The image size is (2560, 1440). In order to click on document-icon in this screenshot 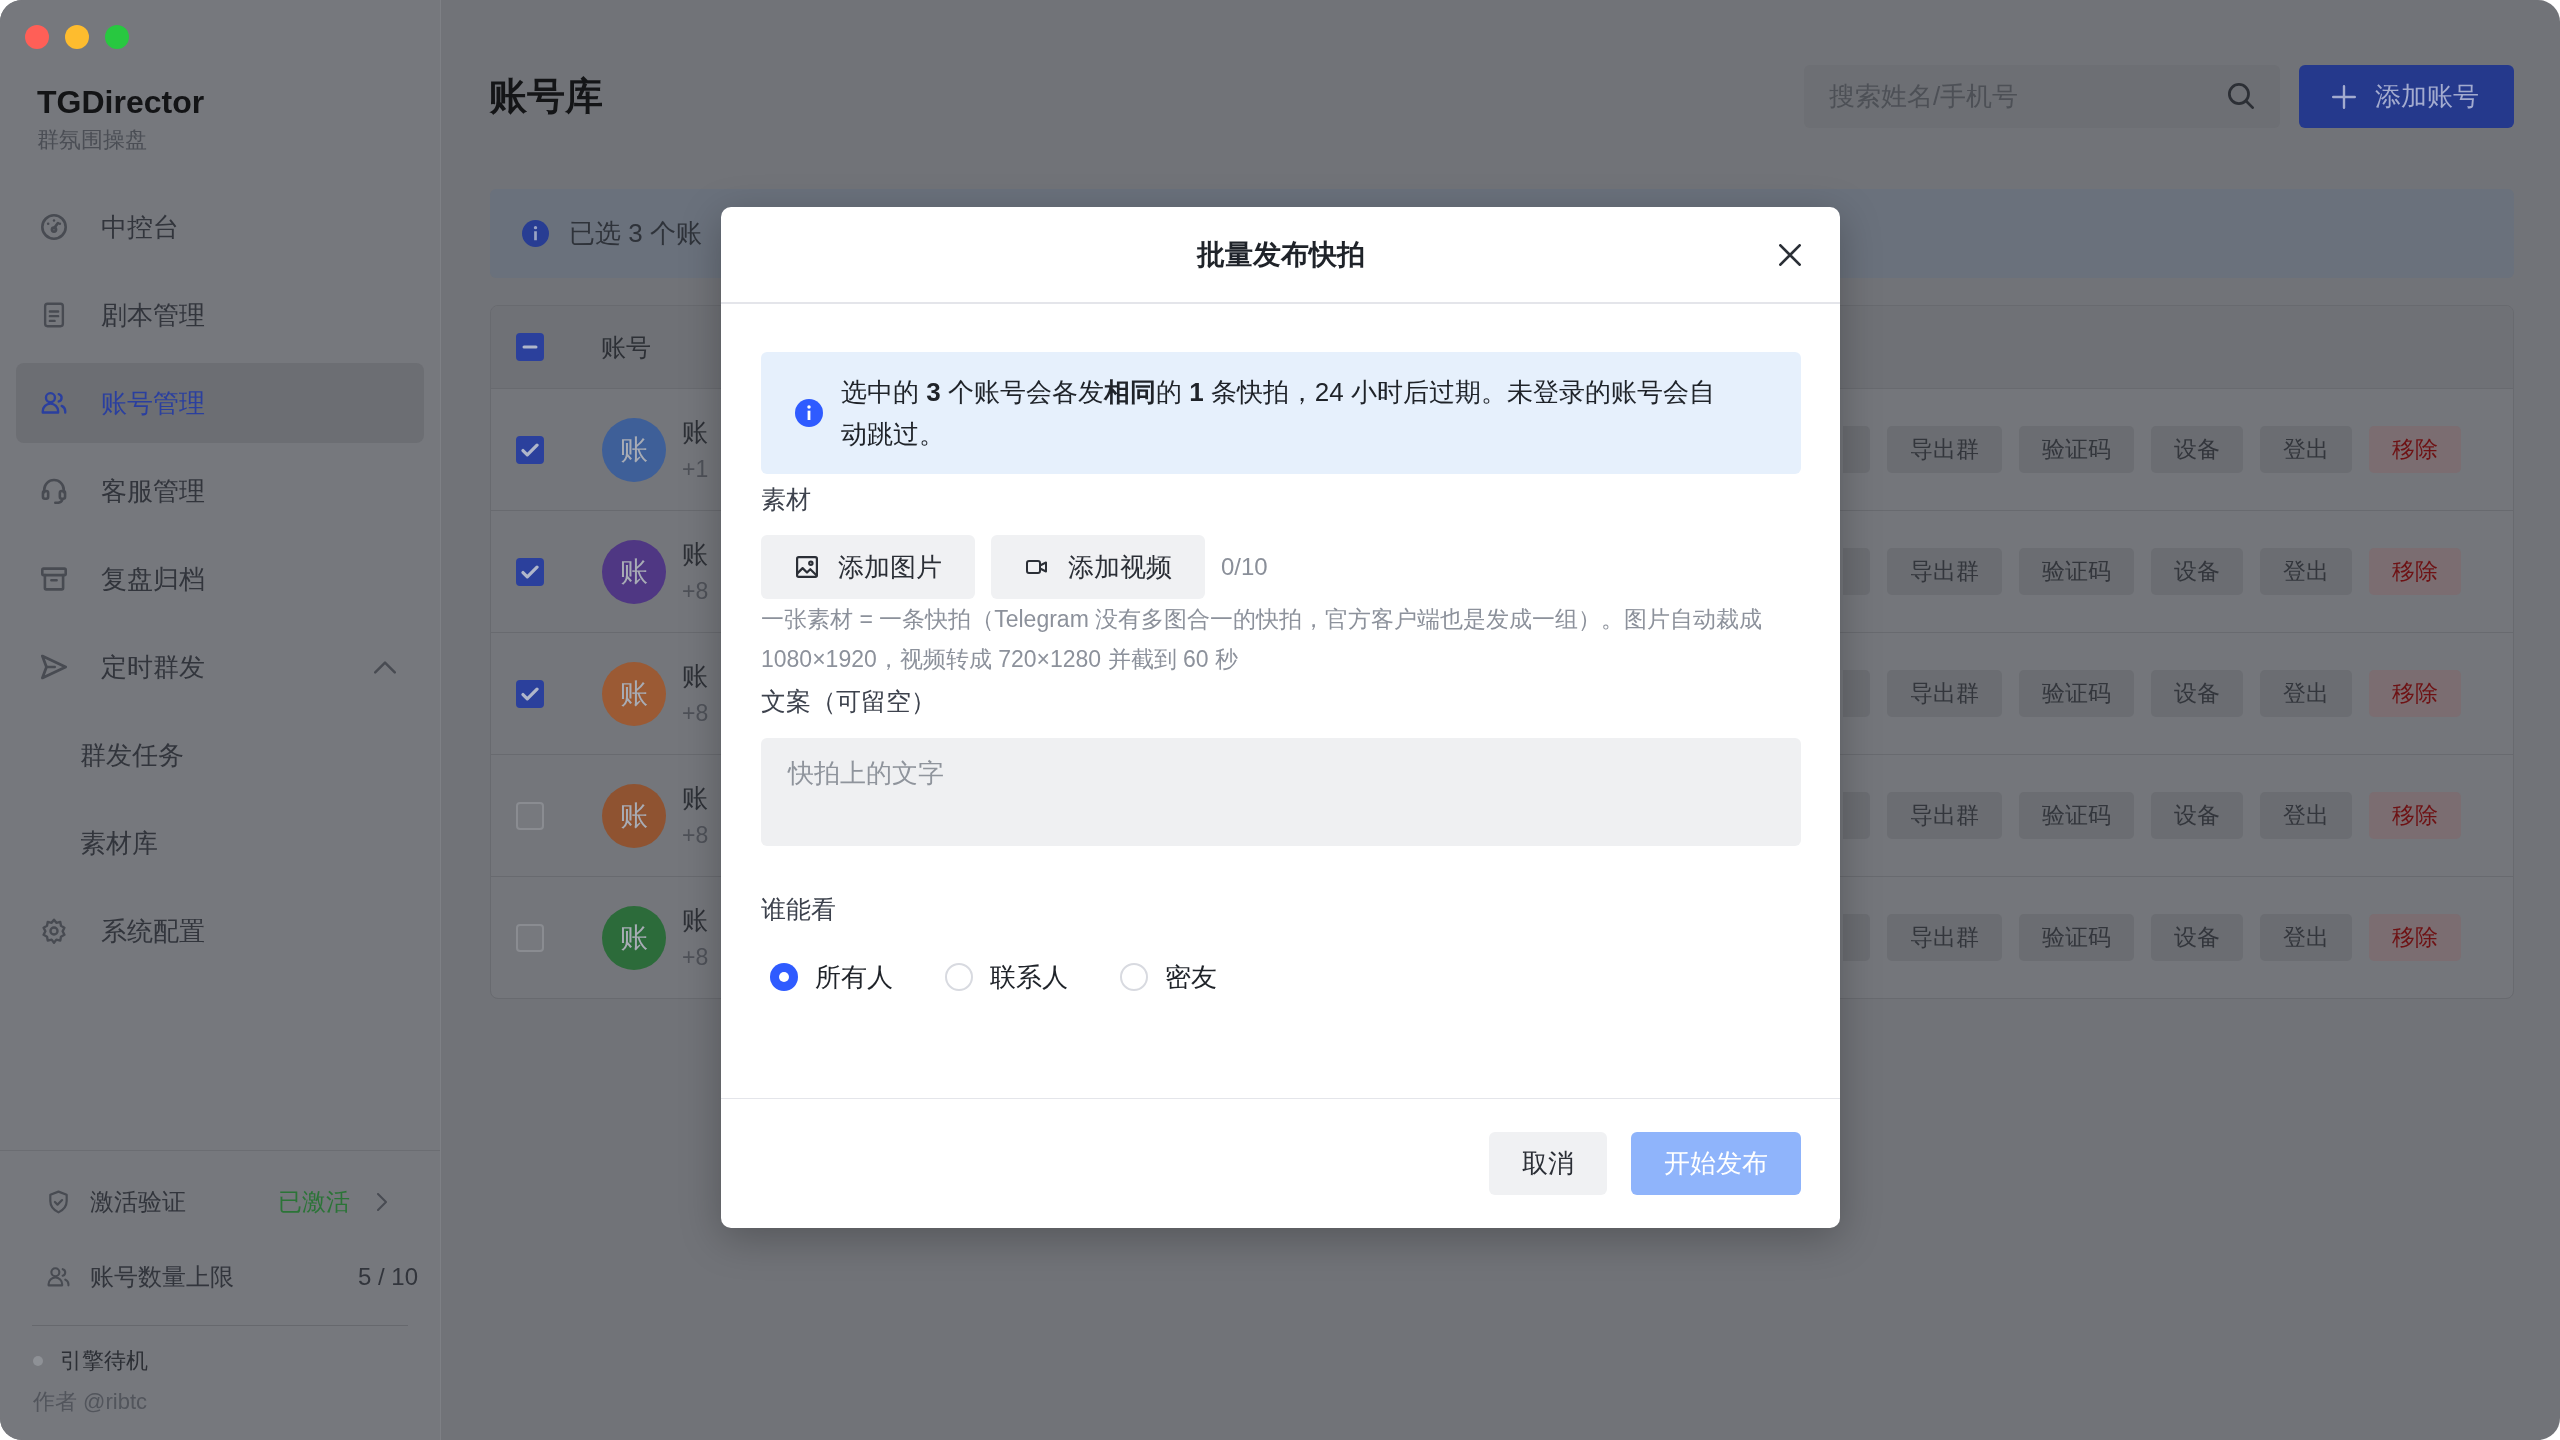, I will do `click(54, 315)`.